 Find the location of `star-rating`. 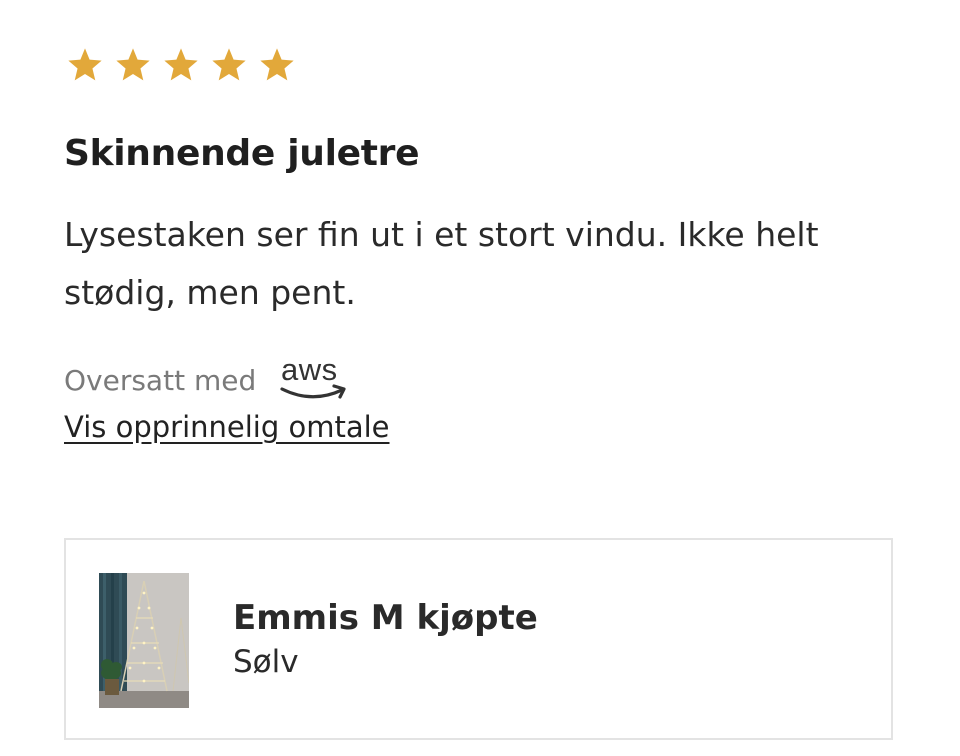

star-rating is located at coordinates (181, 65).